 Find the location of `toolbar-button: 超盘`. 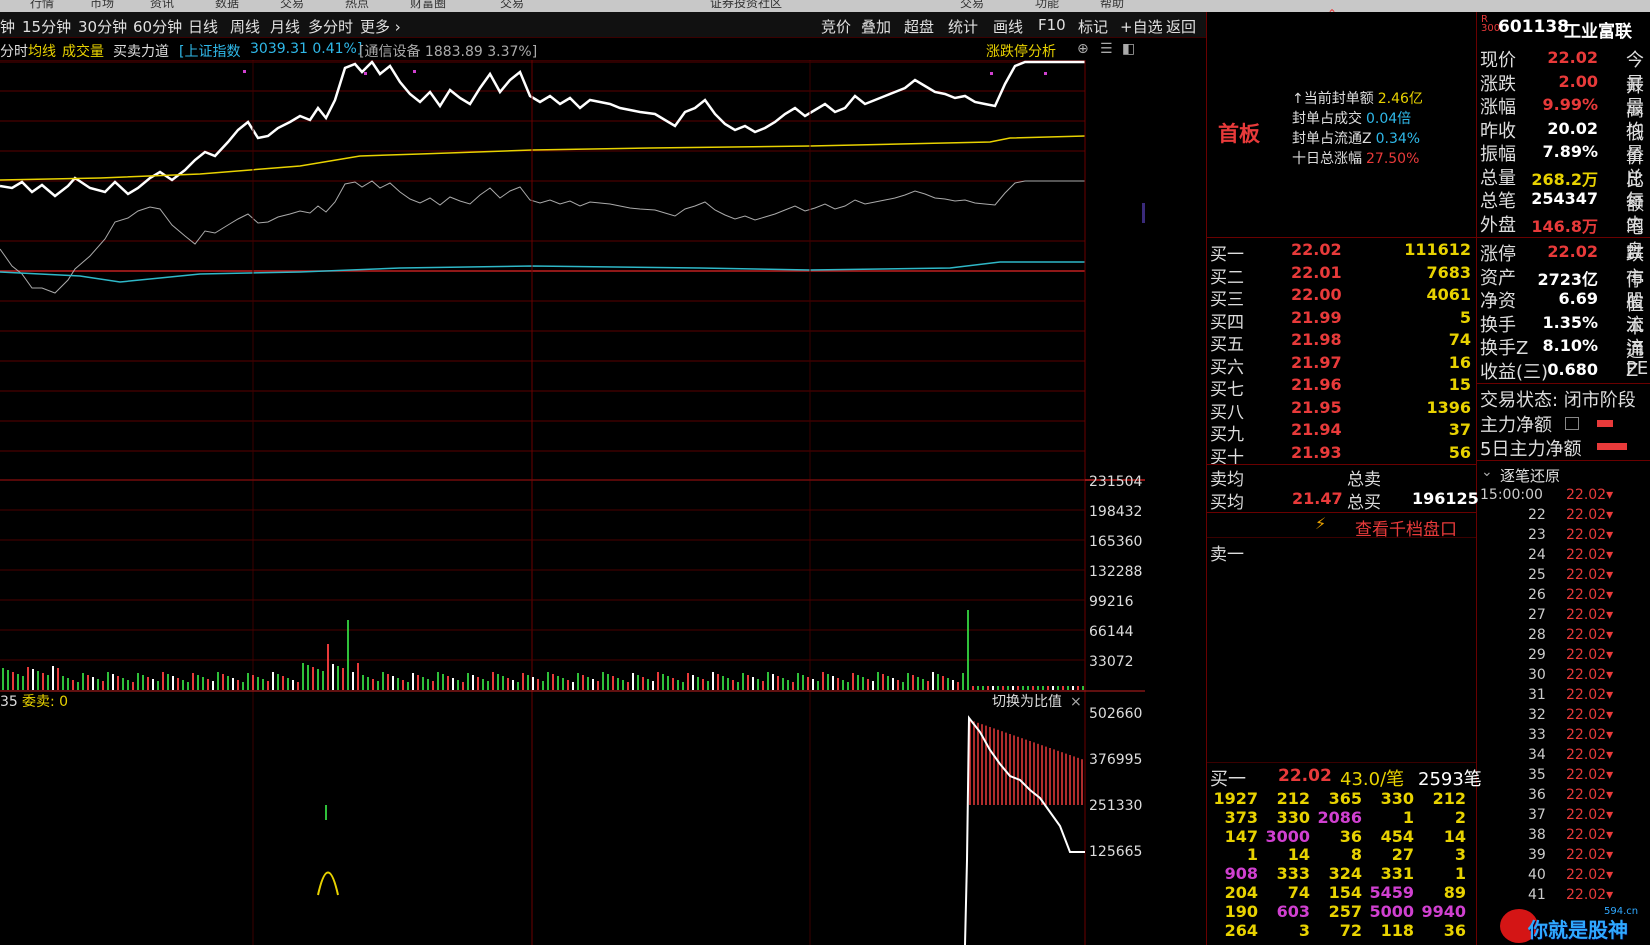

toolbar-button: 超盘 is located at coordinates (919, 26).